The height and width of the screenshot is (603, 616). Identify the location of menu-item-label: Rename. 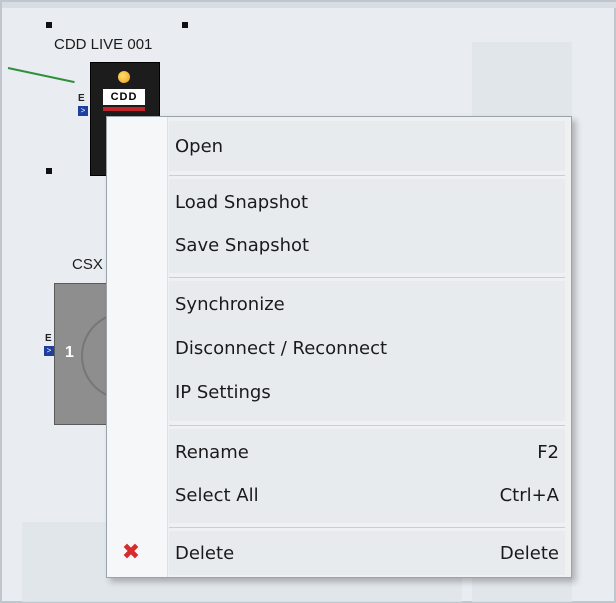
(212, 452).